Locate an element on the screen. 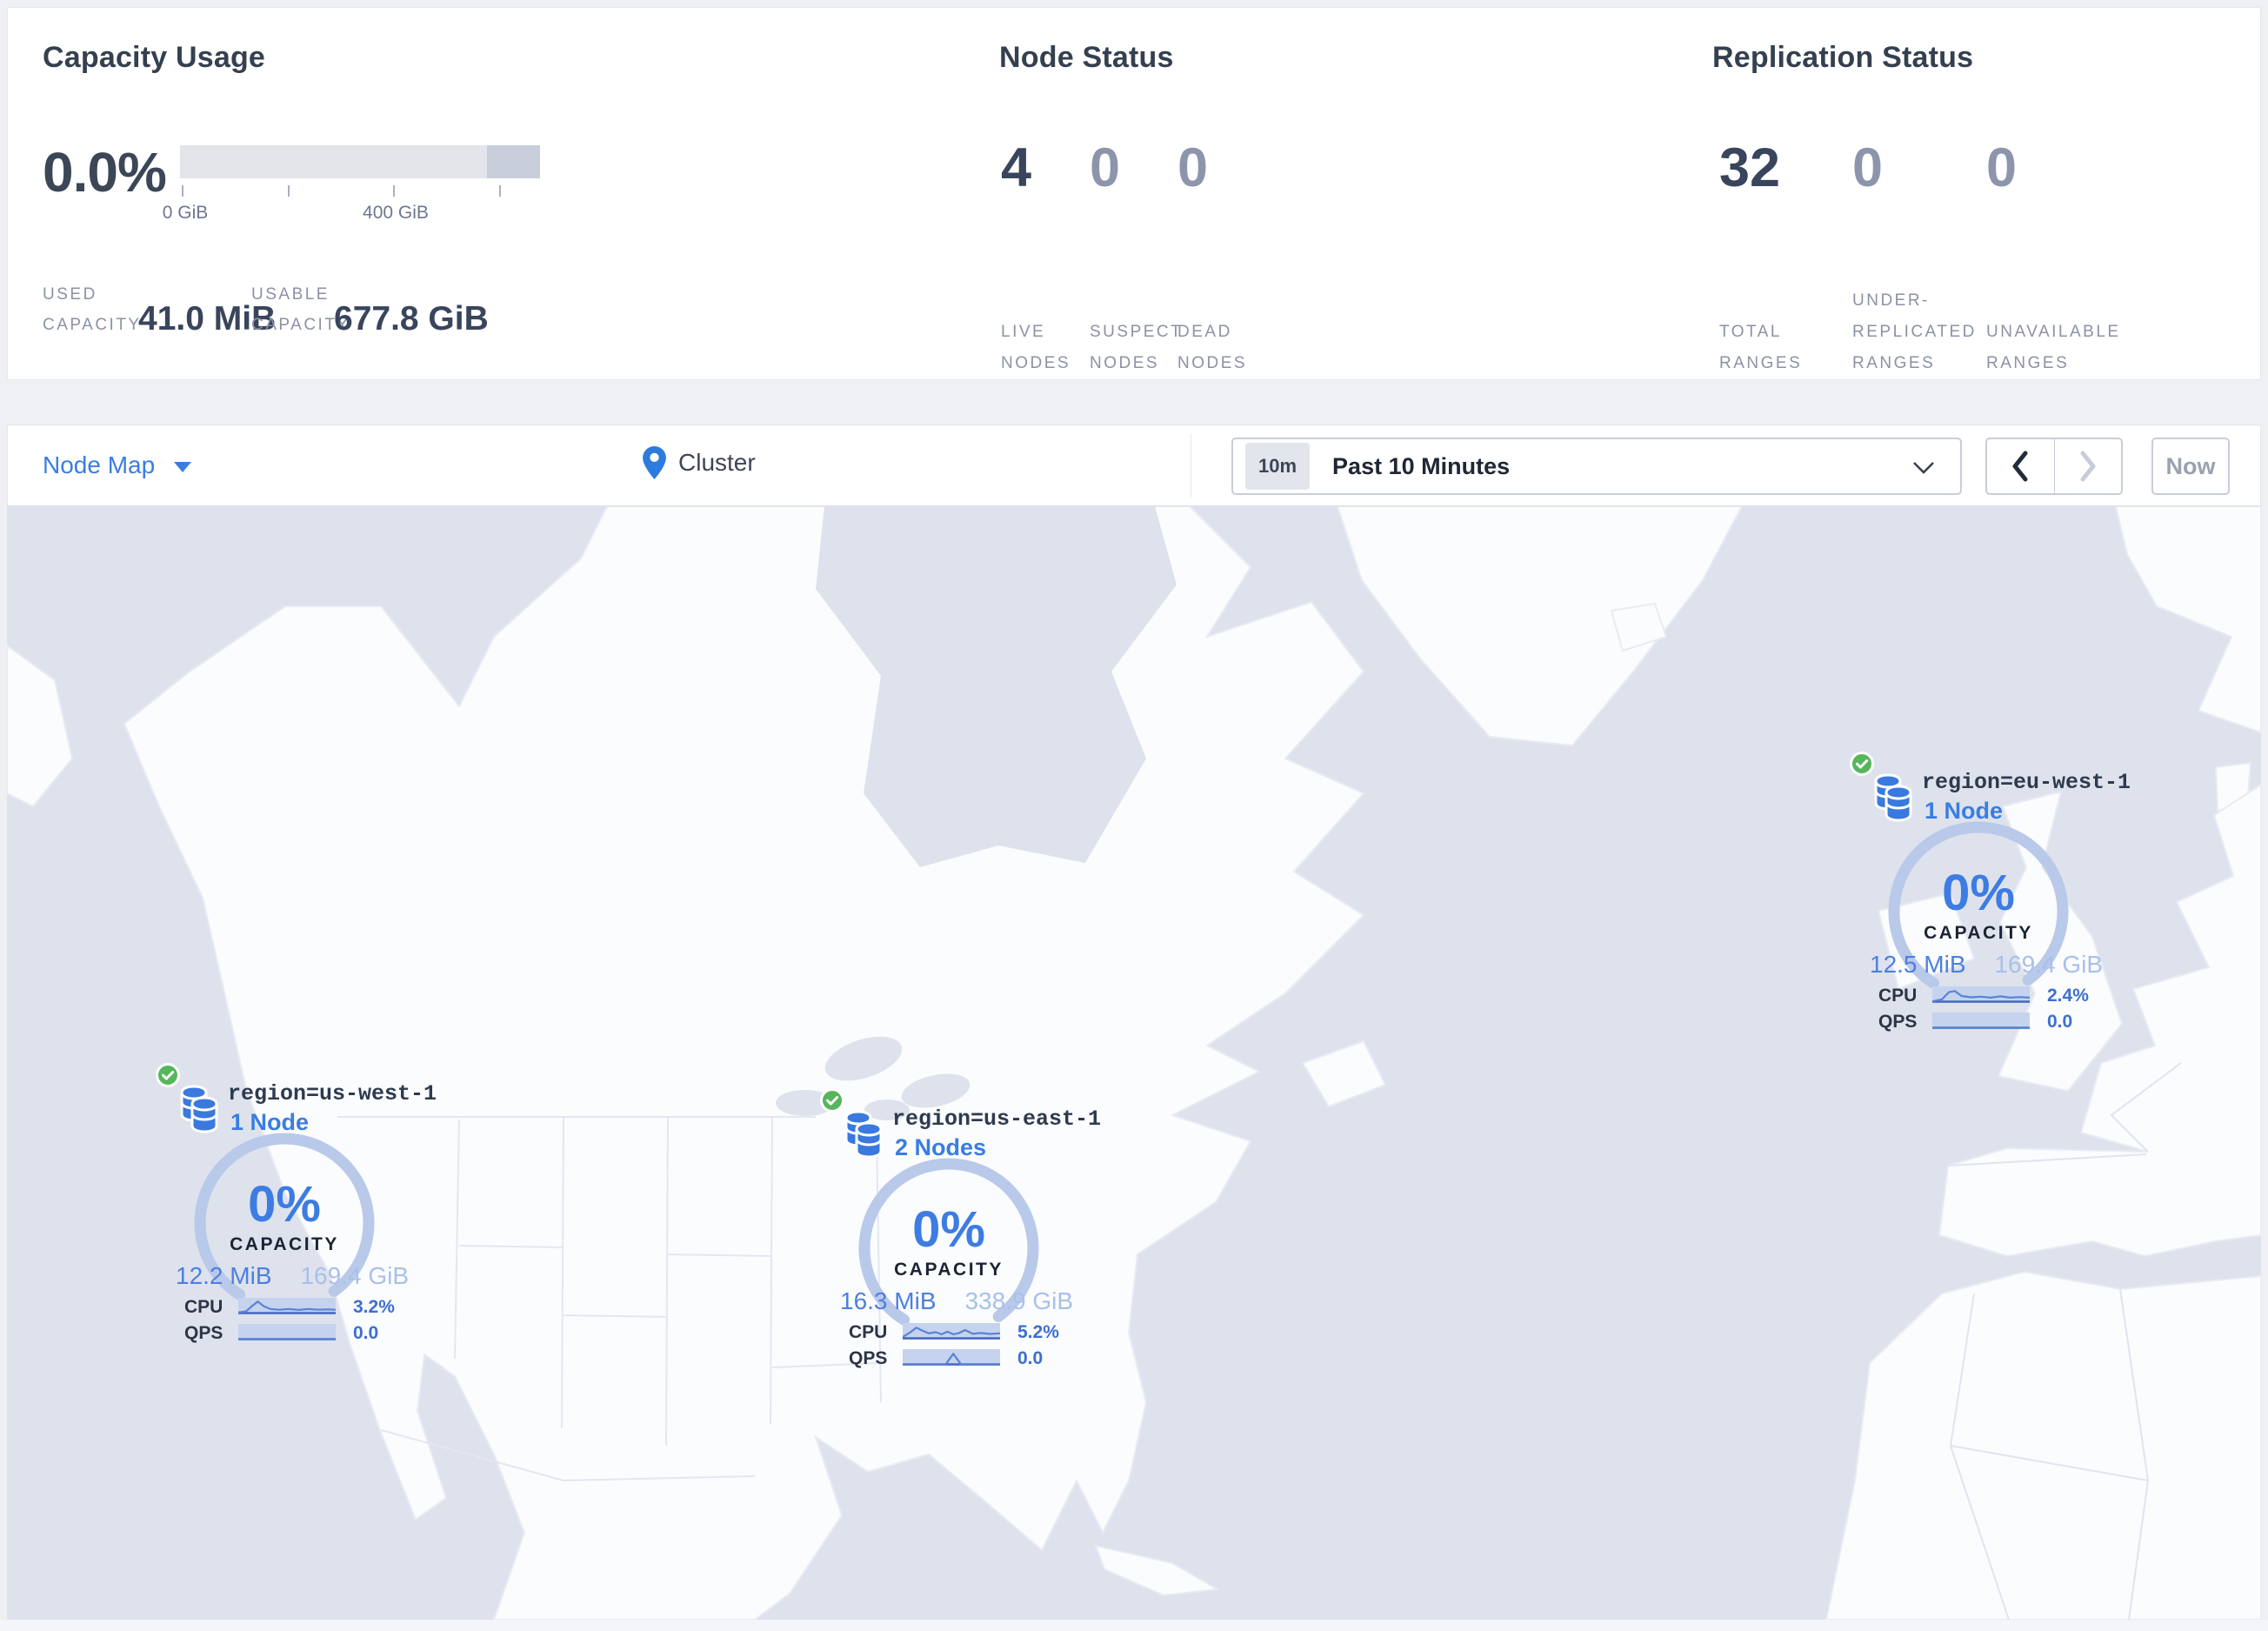  view-selector-label: Node Map is located at coordinates (99, 464).